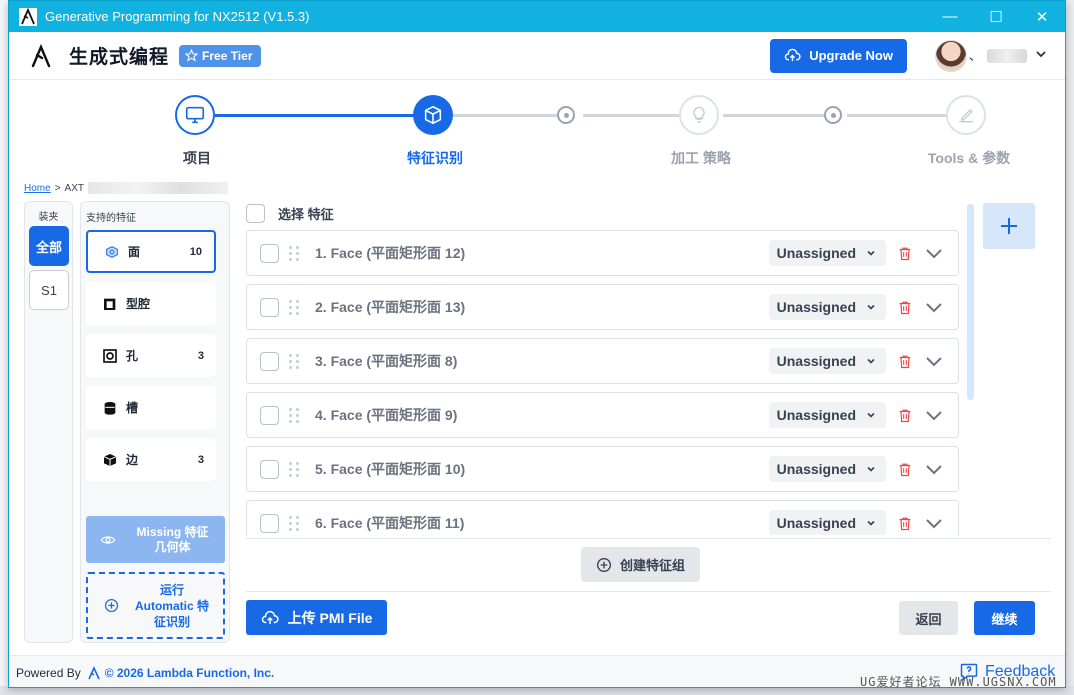 Image resolution: width=1074 pixels, height=695 pixels. Describe the element at coordinates (330, 617) in the screenshot. I see `upload-pmi-label: 上传 PMI File` at that location.